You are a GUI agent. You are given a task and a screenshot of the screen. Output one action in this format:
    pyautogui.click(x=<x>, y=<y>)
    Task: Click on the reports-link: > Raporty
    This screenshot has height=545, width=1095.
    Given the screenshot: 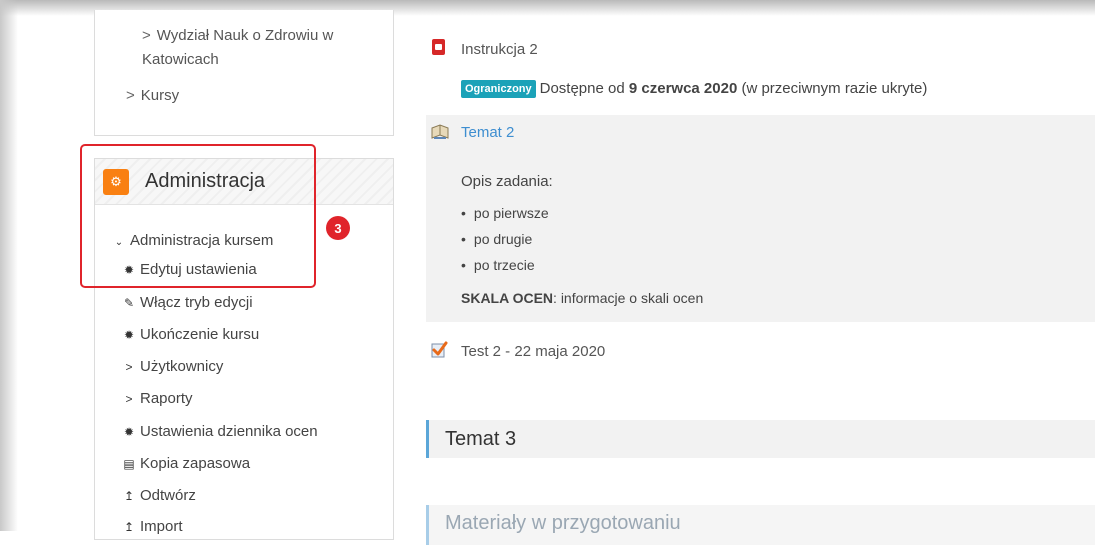 What is the action you would take?
    pyautogui.click(x=157, y=398)
    